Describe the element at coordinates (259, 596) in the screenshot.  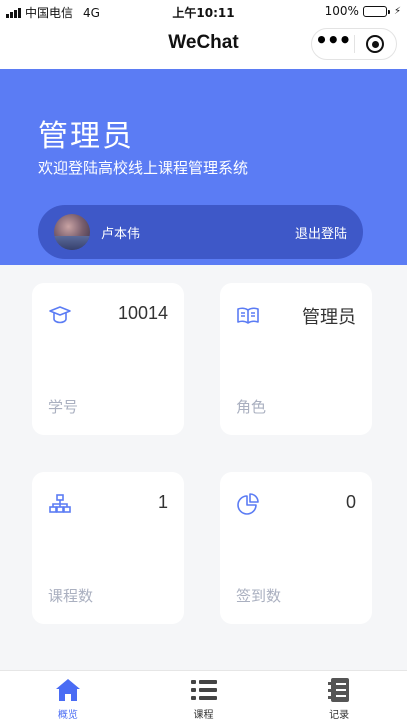
I see `stat-label: 签到数` at that location.